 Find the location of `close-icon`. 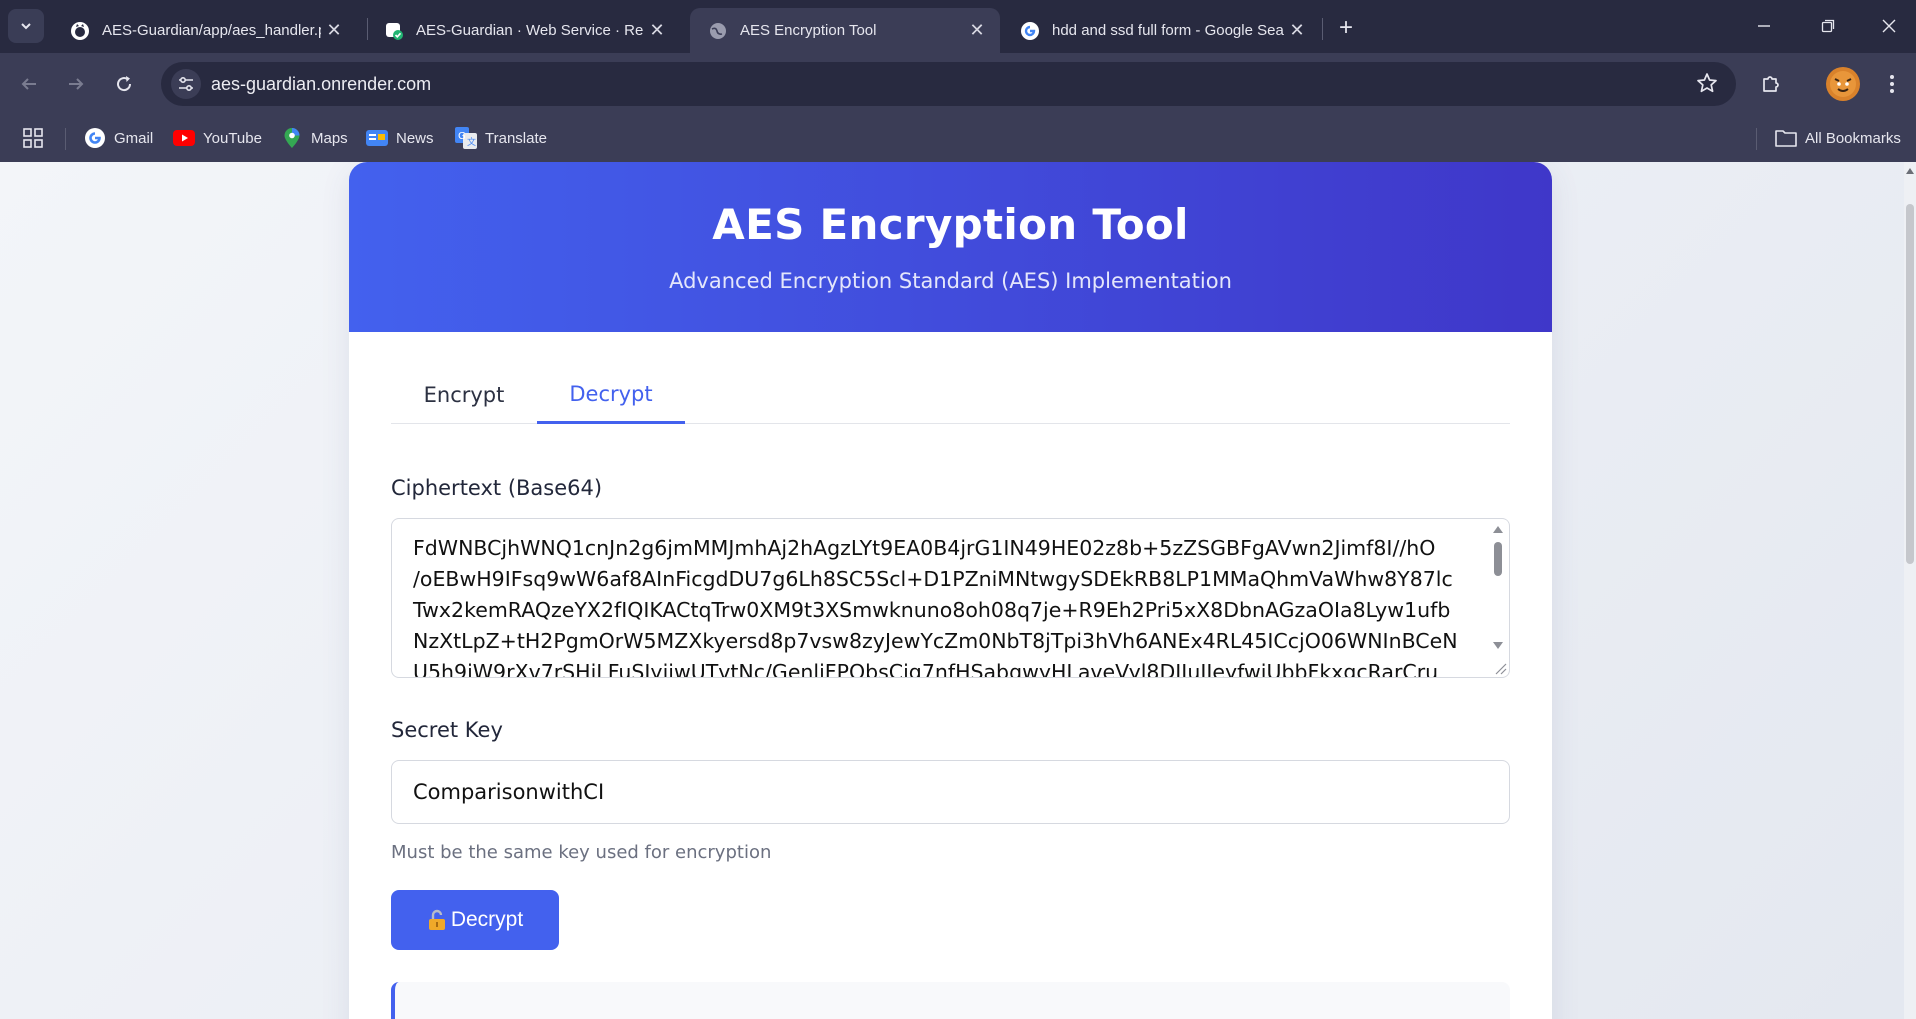

close-icon is located at coordinates (1889, 26).